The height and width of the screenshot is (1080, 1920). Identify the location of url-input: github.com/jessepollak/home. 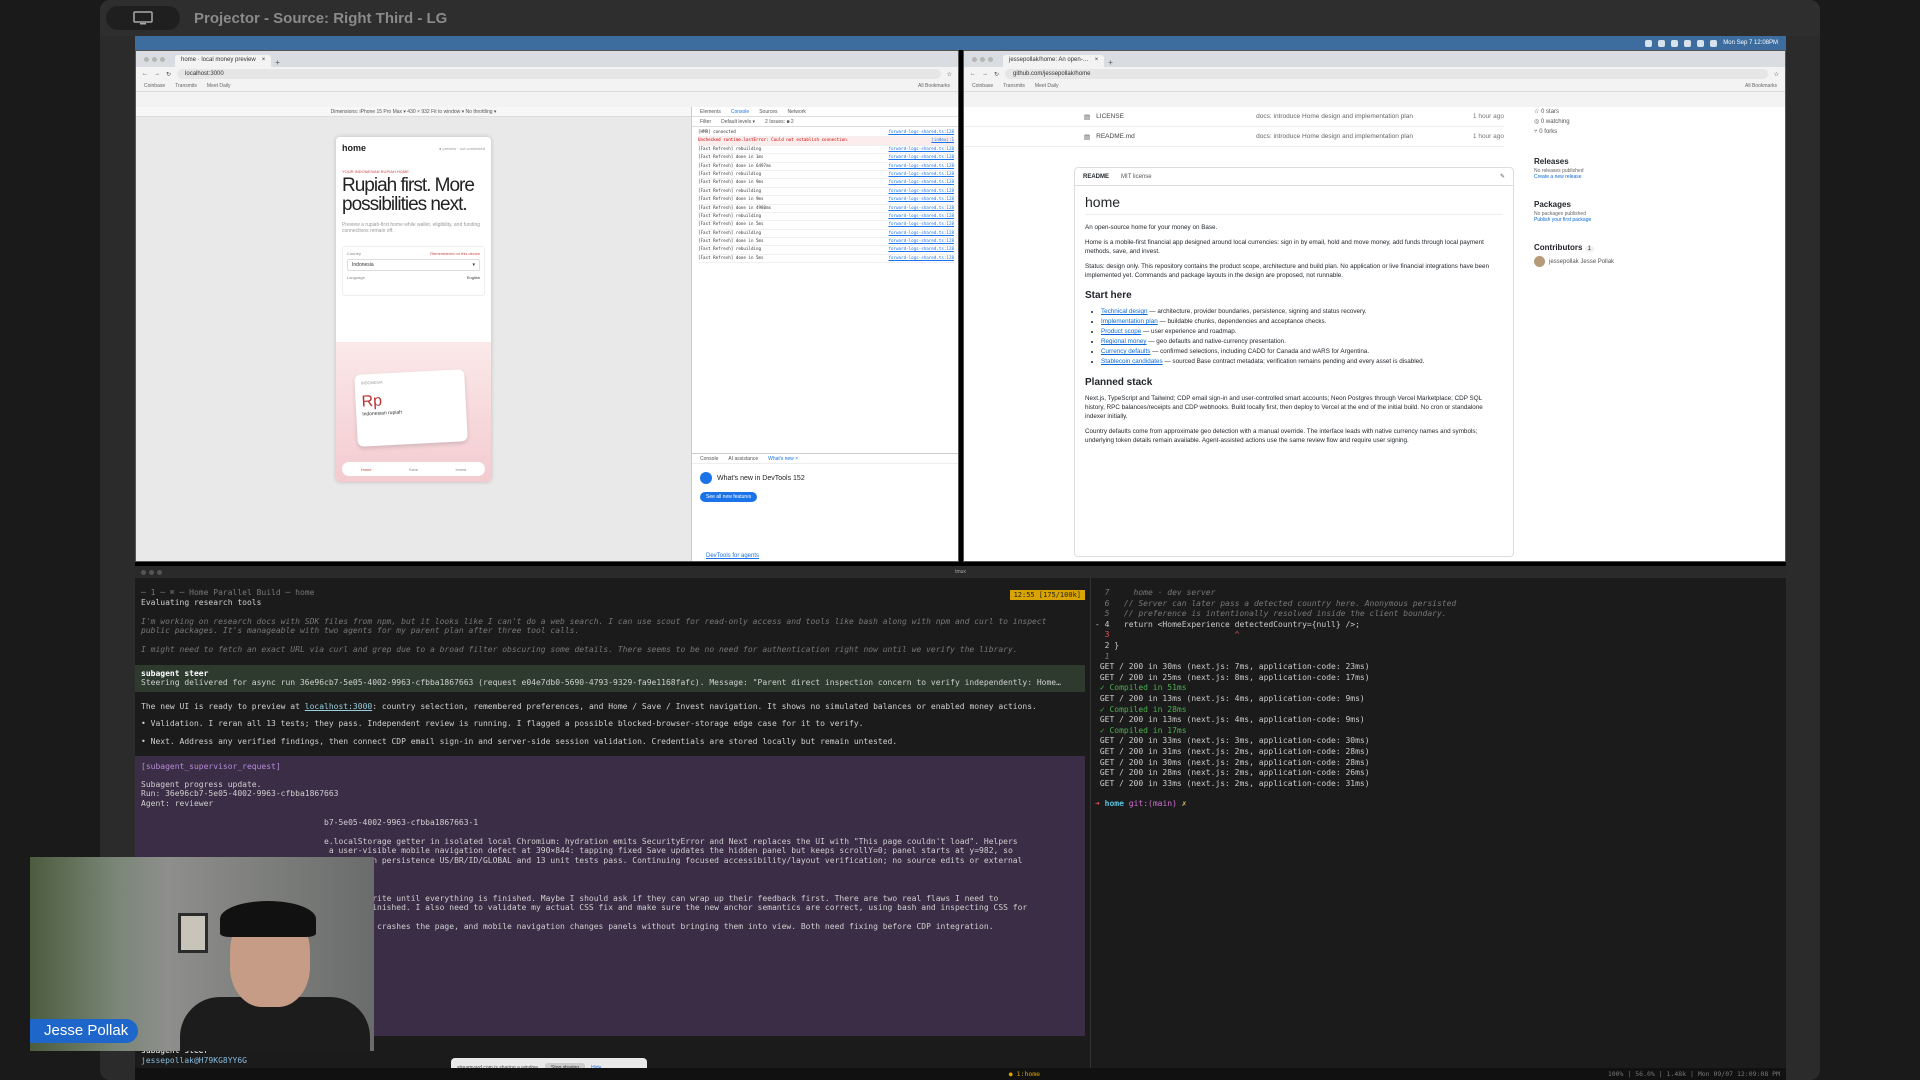
(1386, 74).